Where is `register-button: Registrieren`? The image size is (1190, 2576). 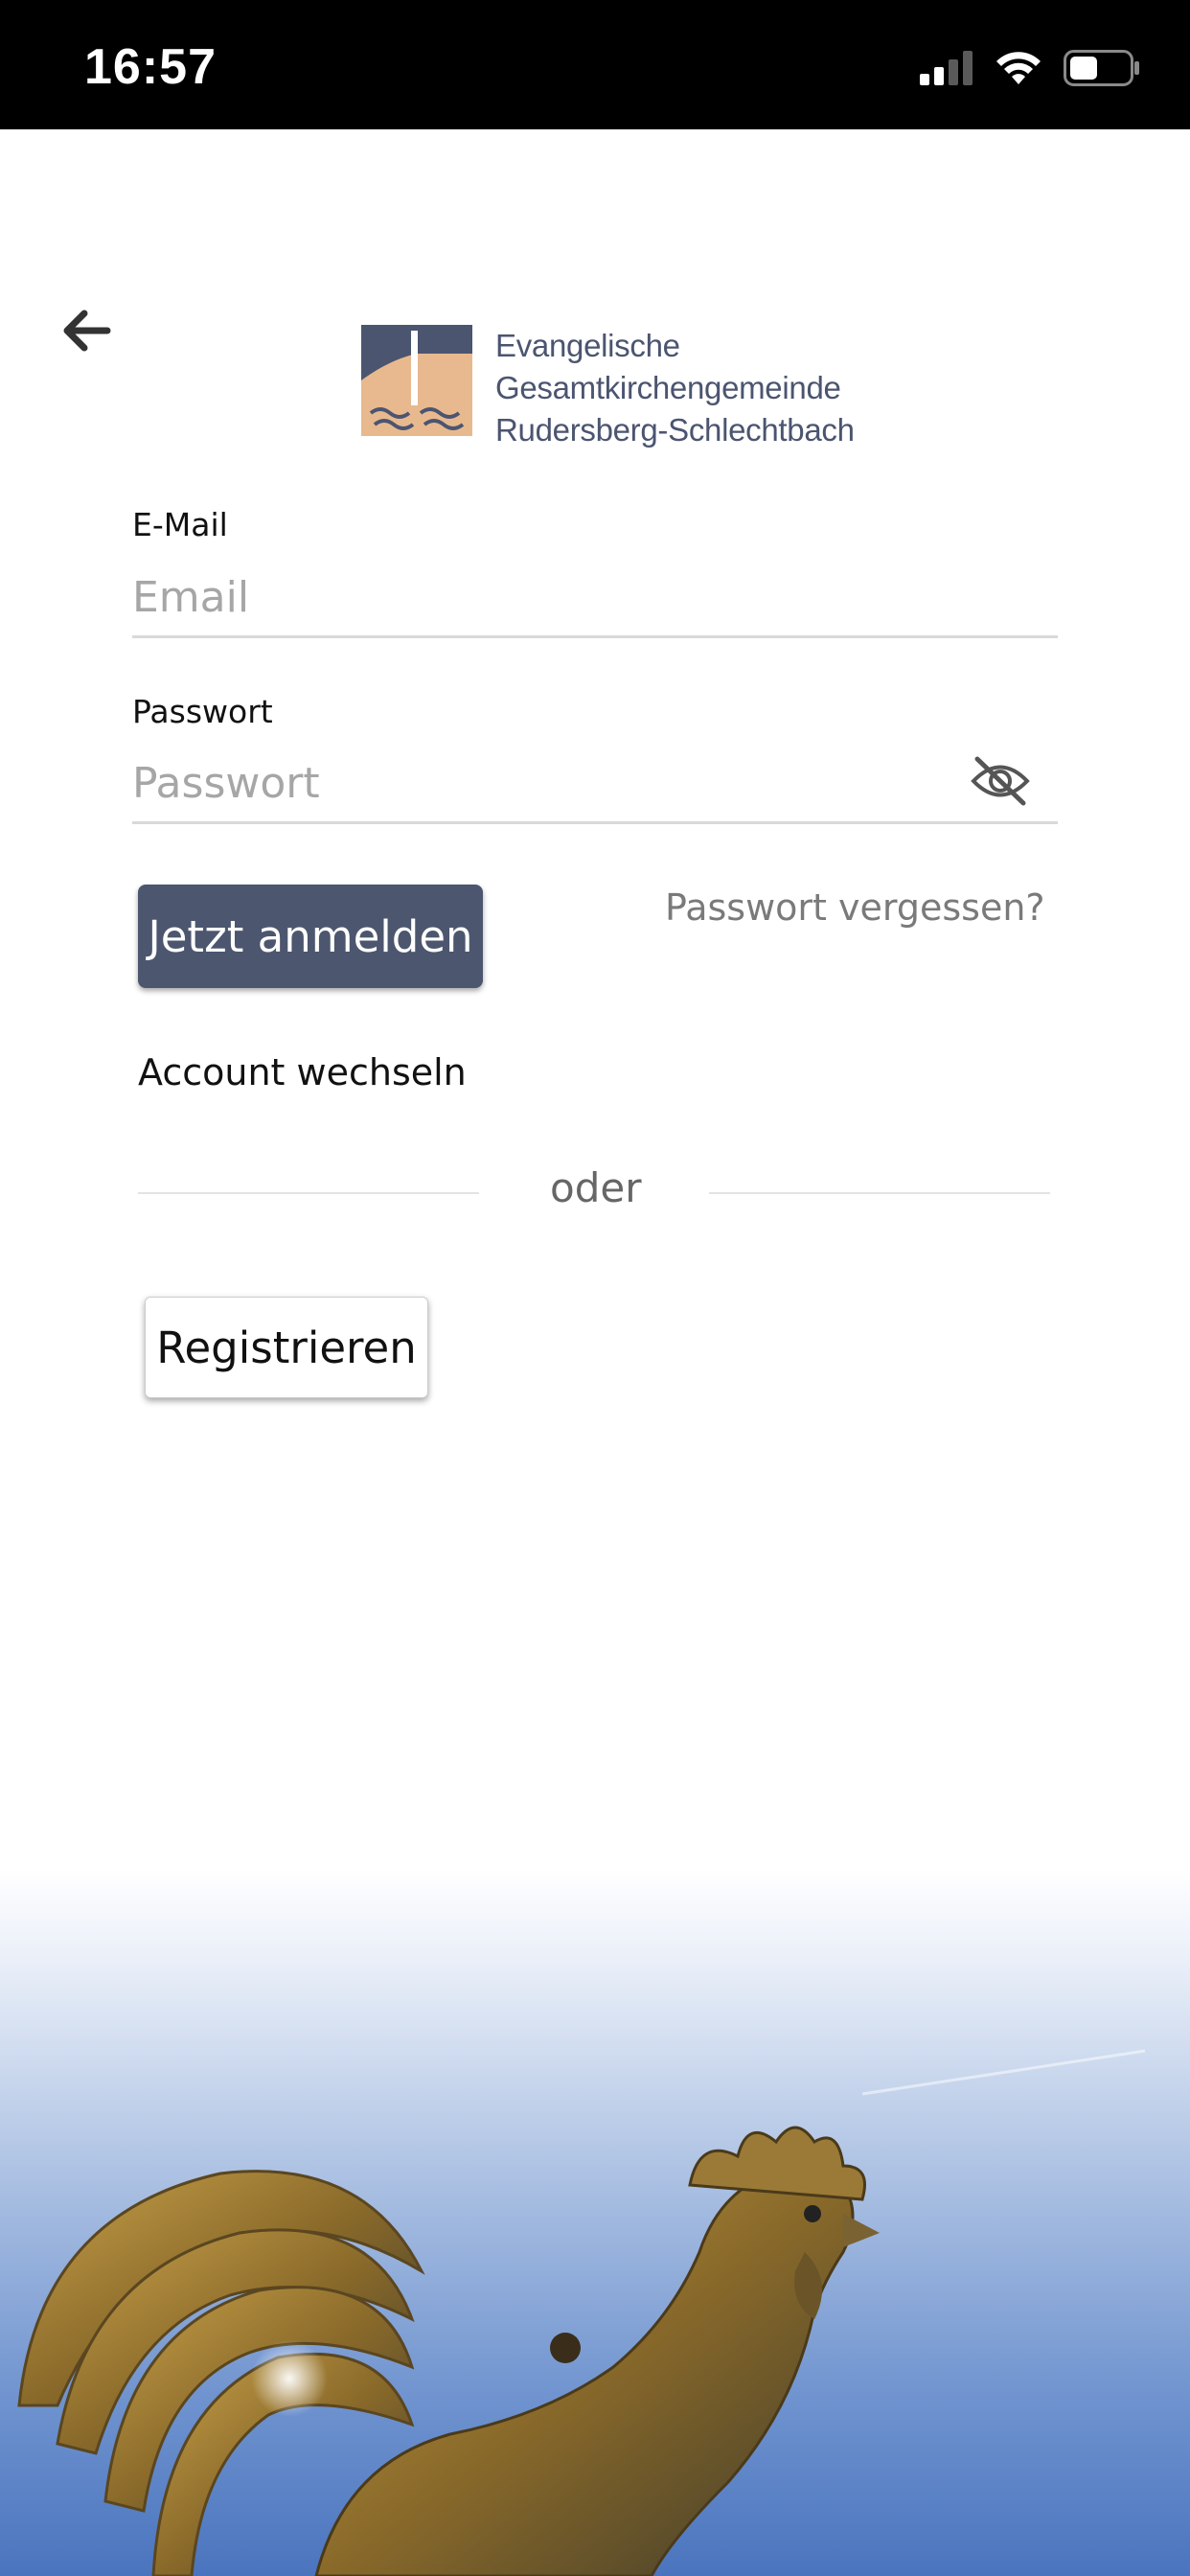
register-button: Registrieren is located at coordinates (287, 1347).